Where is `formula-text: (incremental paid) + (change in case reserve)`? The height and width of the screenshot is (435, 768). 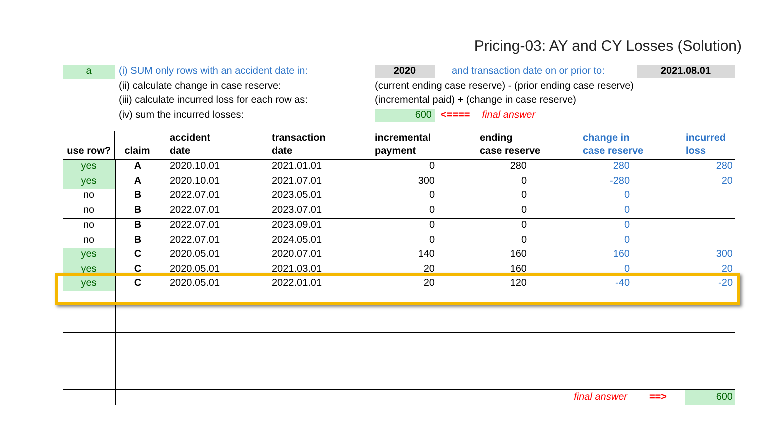 formula-text: (incremental paid) + (change in case reserve) is located at coordinates (475, 101).